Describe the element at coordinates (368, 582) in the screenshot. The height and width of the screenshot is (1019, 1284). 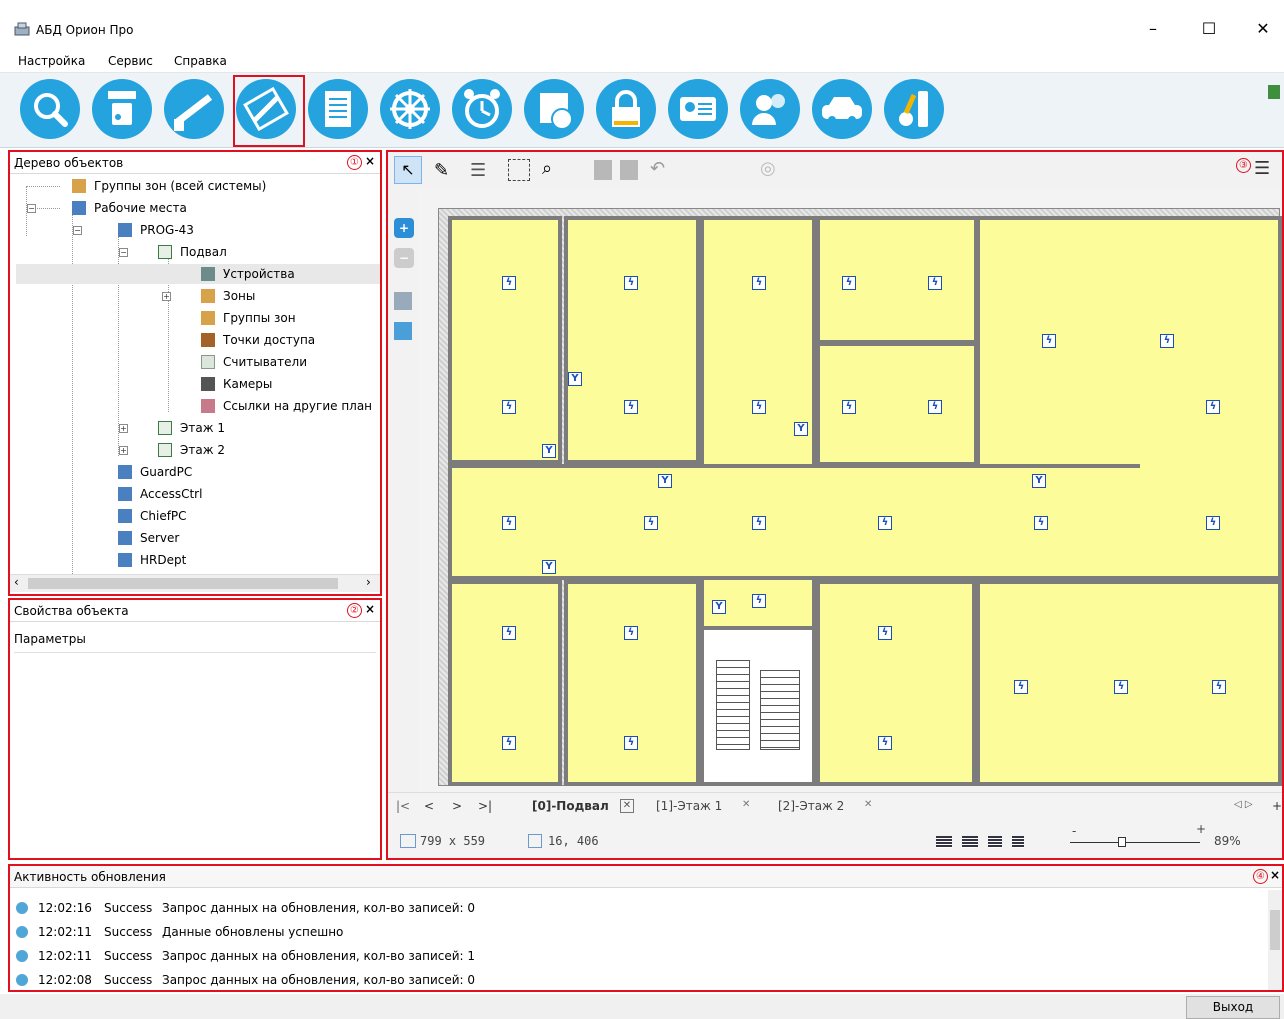
I see `scroll-right-icon: ›` at that location.